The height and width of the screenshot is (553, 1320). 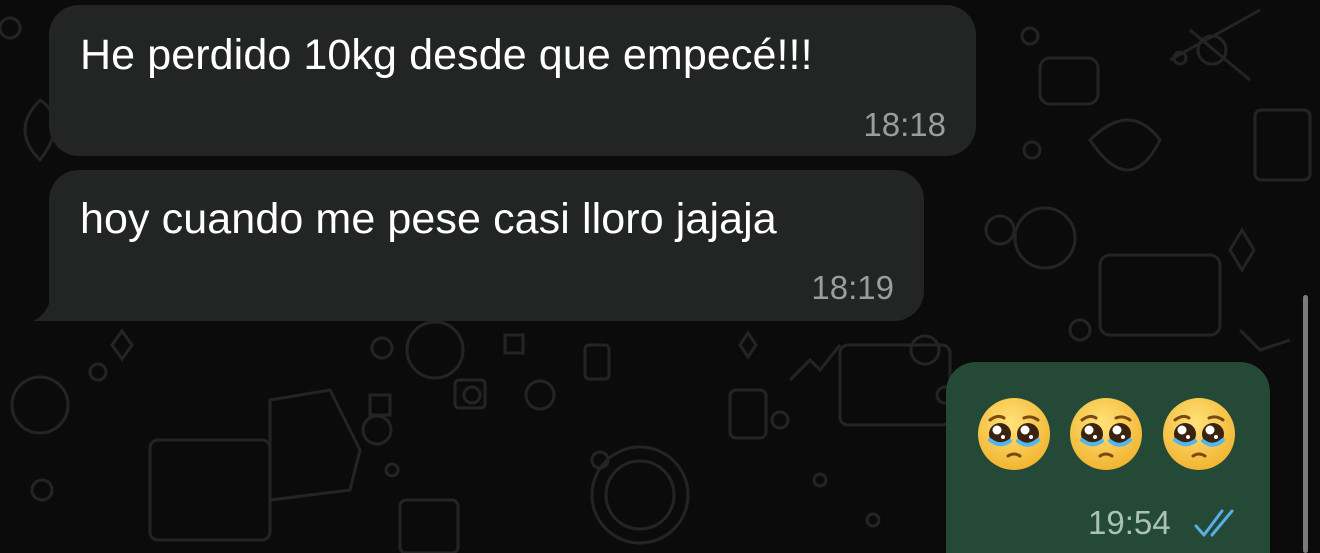 I want to click on message-bubble-outgoing: 19:54, so click(x=1108, y=457).